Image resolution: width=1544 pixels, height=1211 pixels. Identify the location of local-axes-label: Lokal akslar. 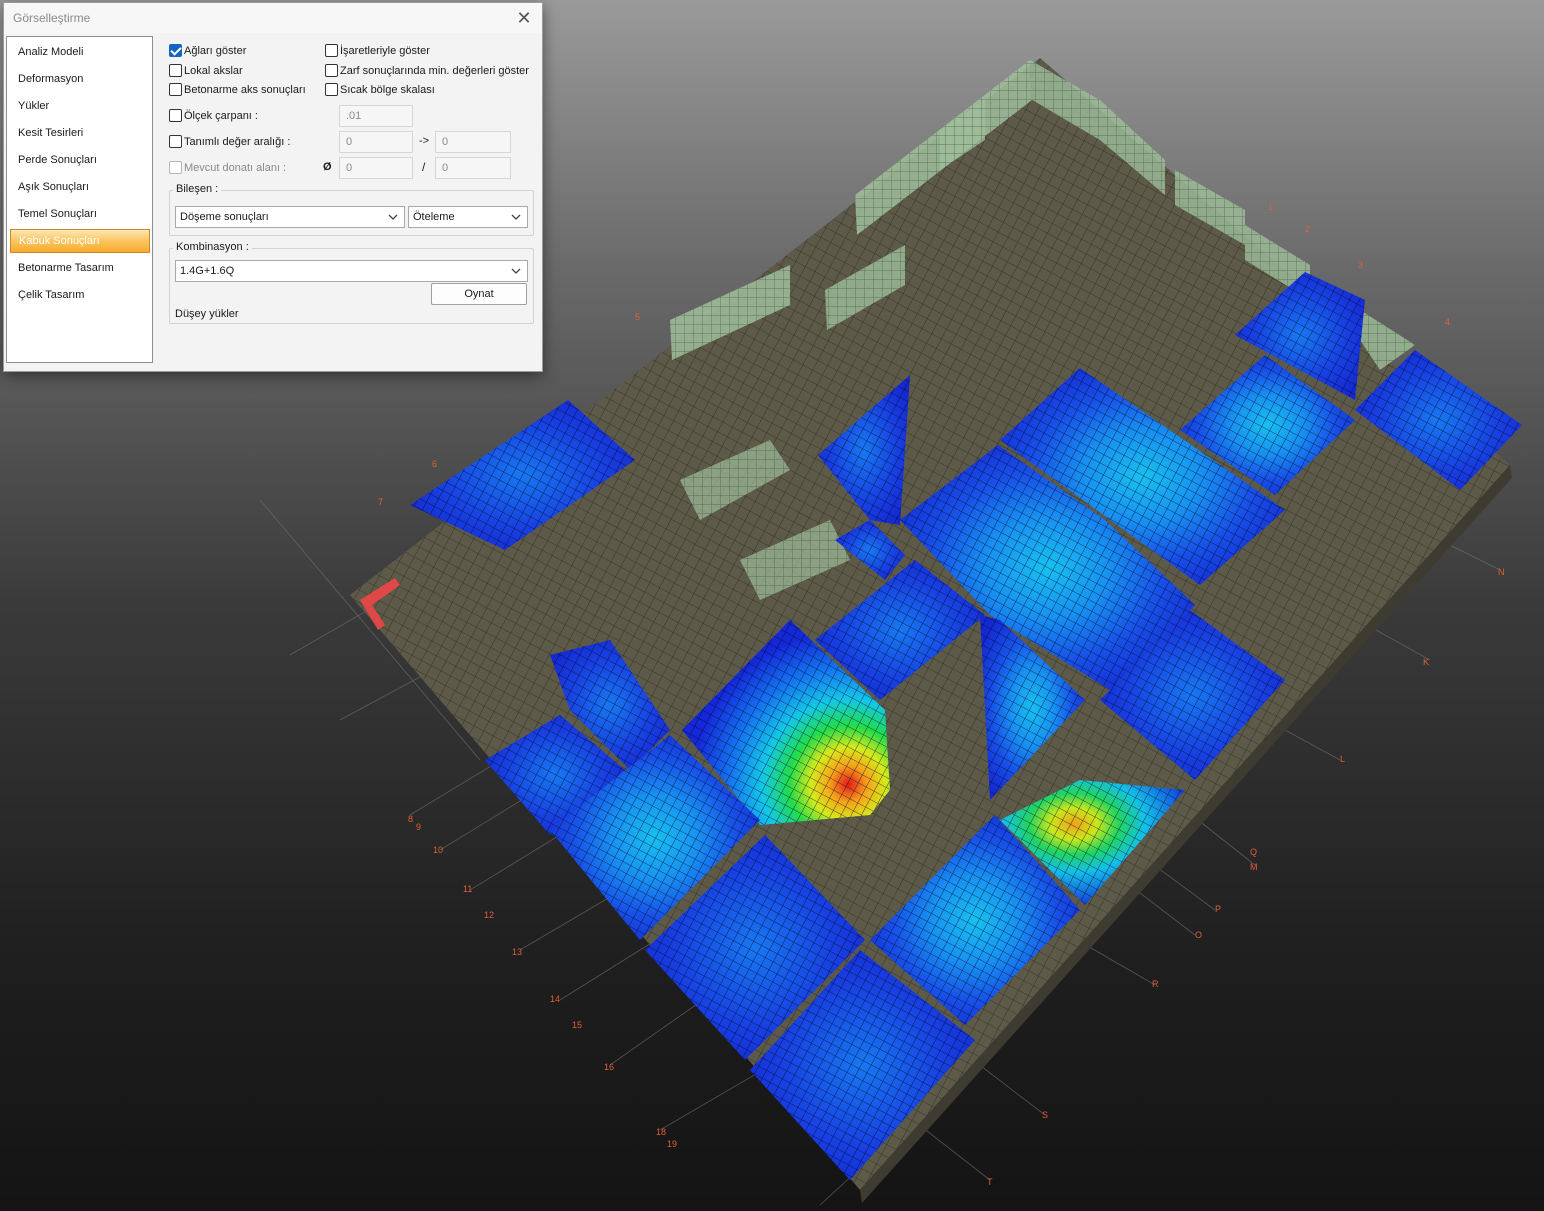
(213, 71).